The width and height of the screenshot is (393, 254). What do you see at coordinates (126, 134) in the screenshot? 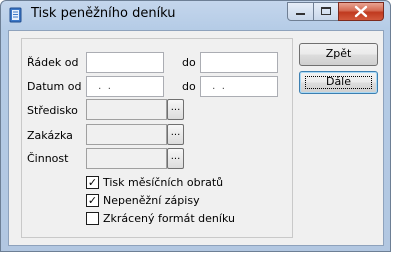
I see `zakazka-input` at bounding box center [126, 134].